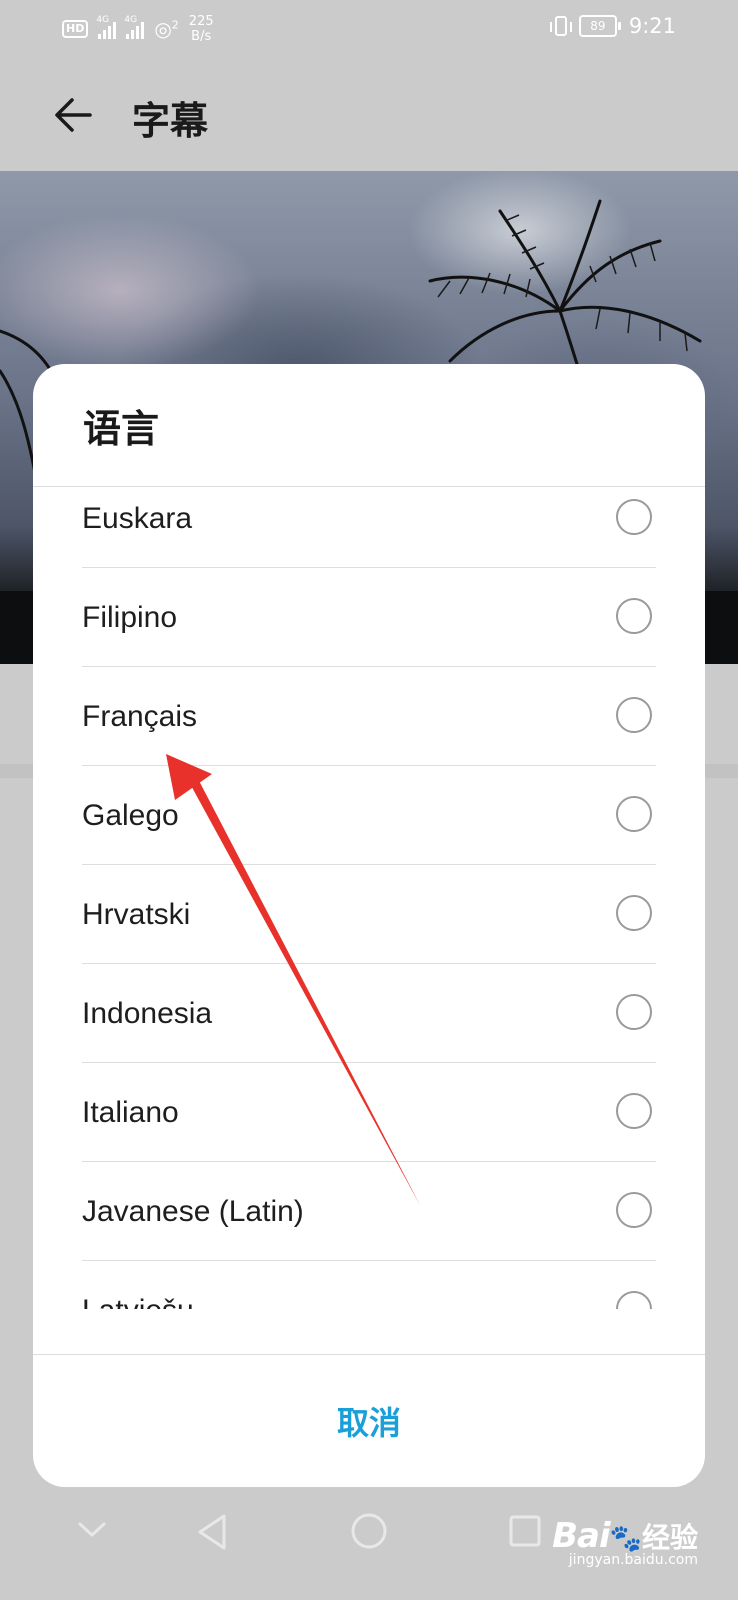  What do you see at coordinates (369, 113) in the screenshot?
I see `toolbar: 字幕` at bounding box center [369, 113].